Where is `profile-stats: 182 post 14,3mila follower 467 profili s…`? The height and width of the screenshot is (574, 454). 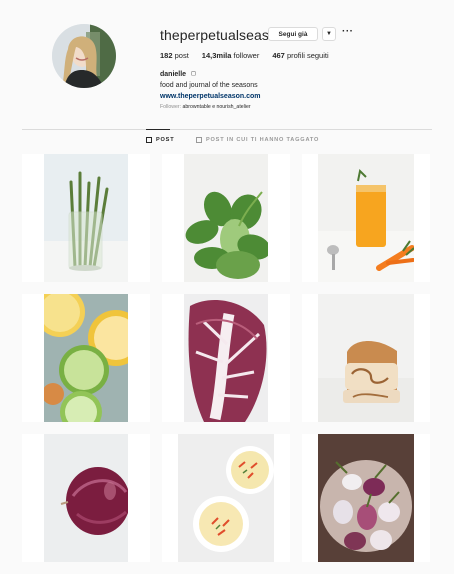 profile-stats: 182 post 14,3mila follower 467 profili s… is located at coordinates (244, 55).